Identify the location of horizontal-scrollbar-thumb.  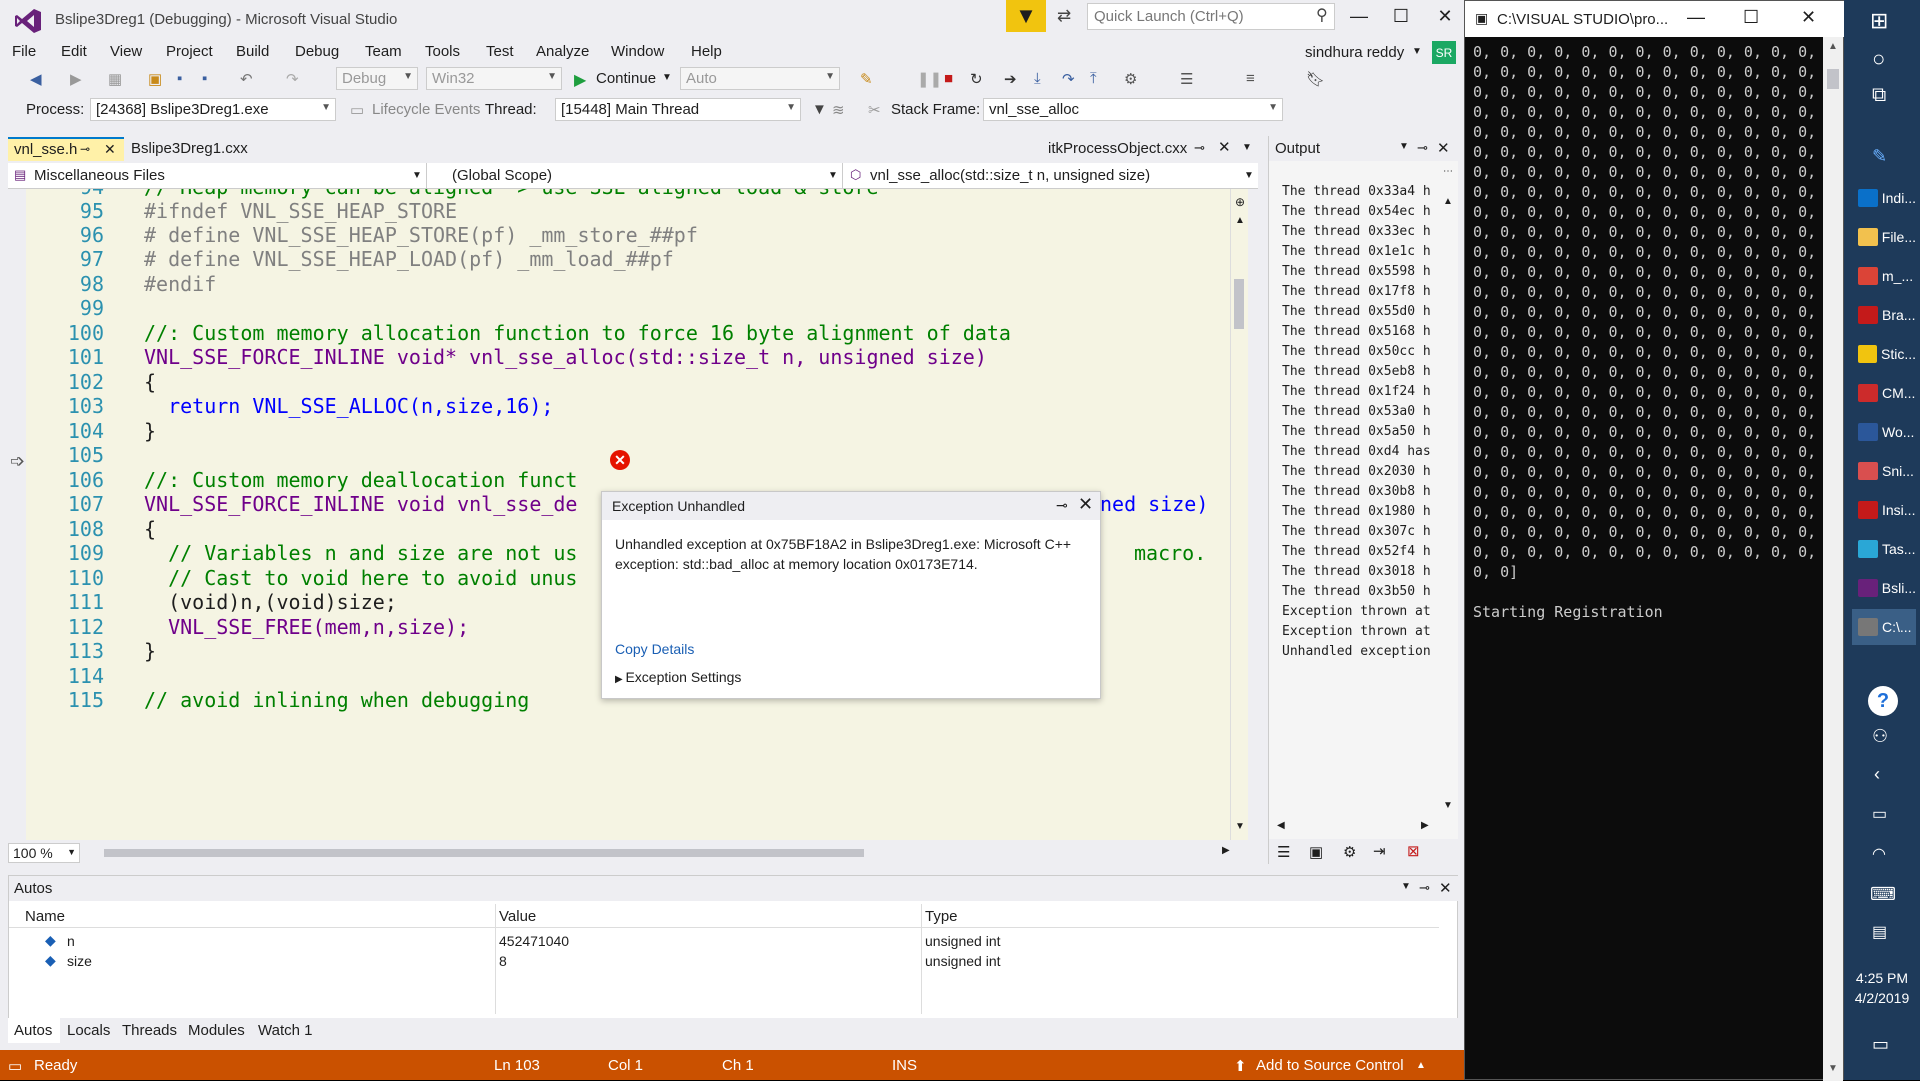
(484, 853).